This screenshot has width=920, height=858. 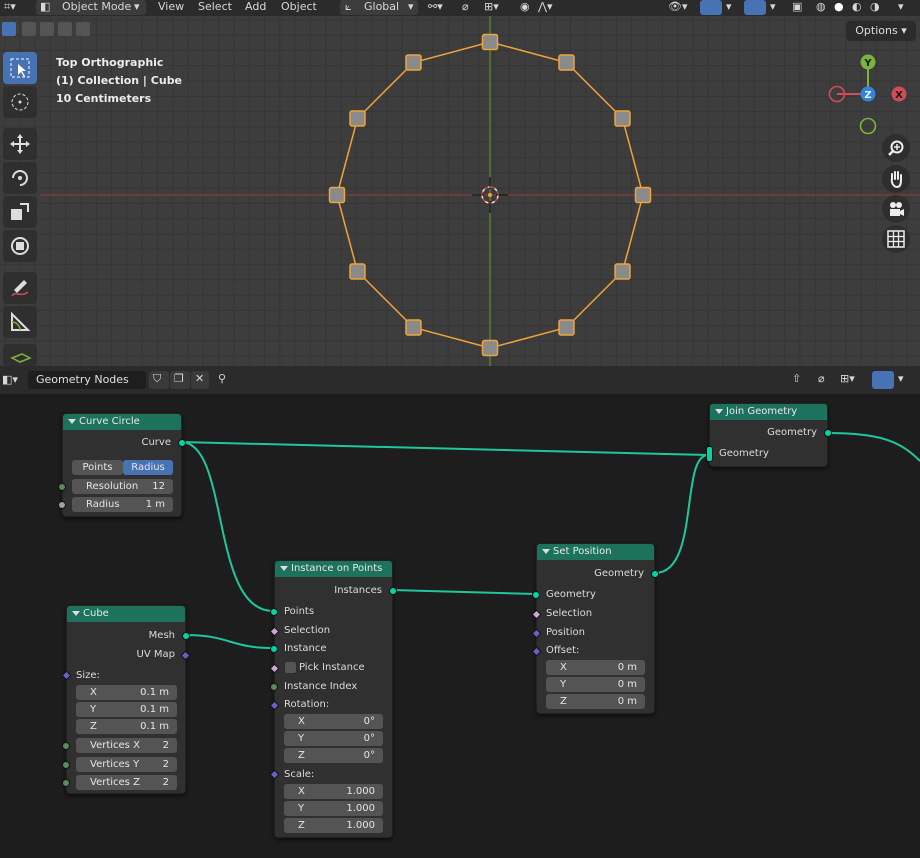 I want to click on annotate-tool, so click(x=20, y=288).